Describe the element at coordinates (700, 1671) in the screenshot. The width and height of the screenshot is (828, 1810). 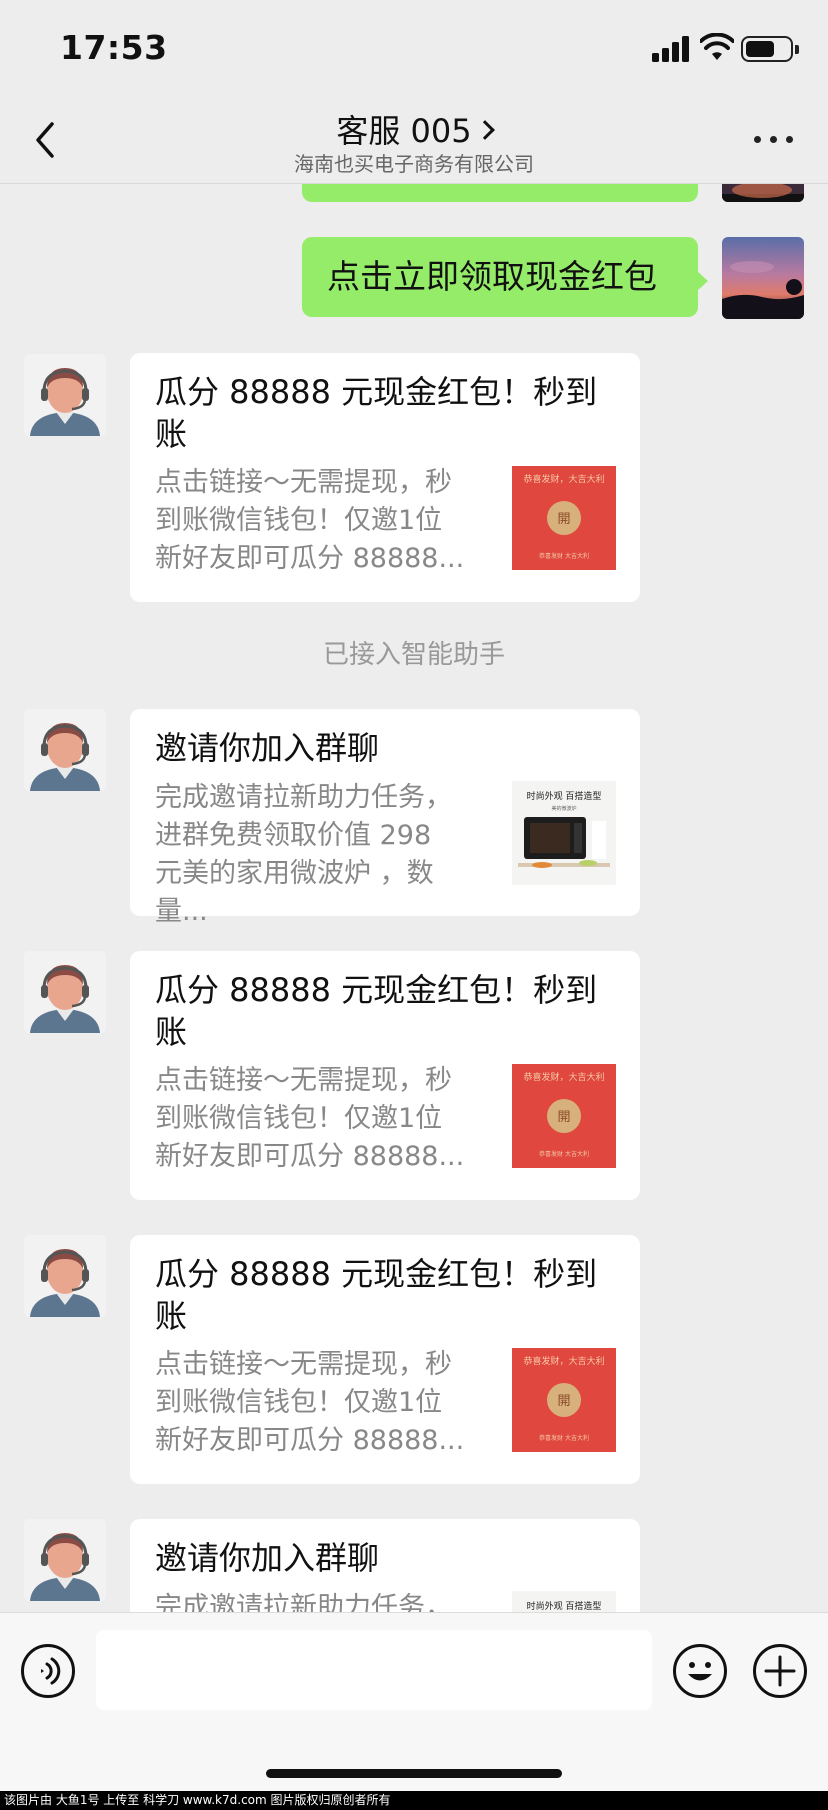
I see `emoji-icon` at that location.